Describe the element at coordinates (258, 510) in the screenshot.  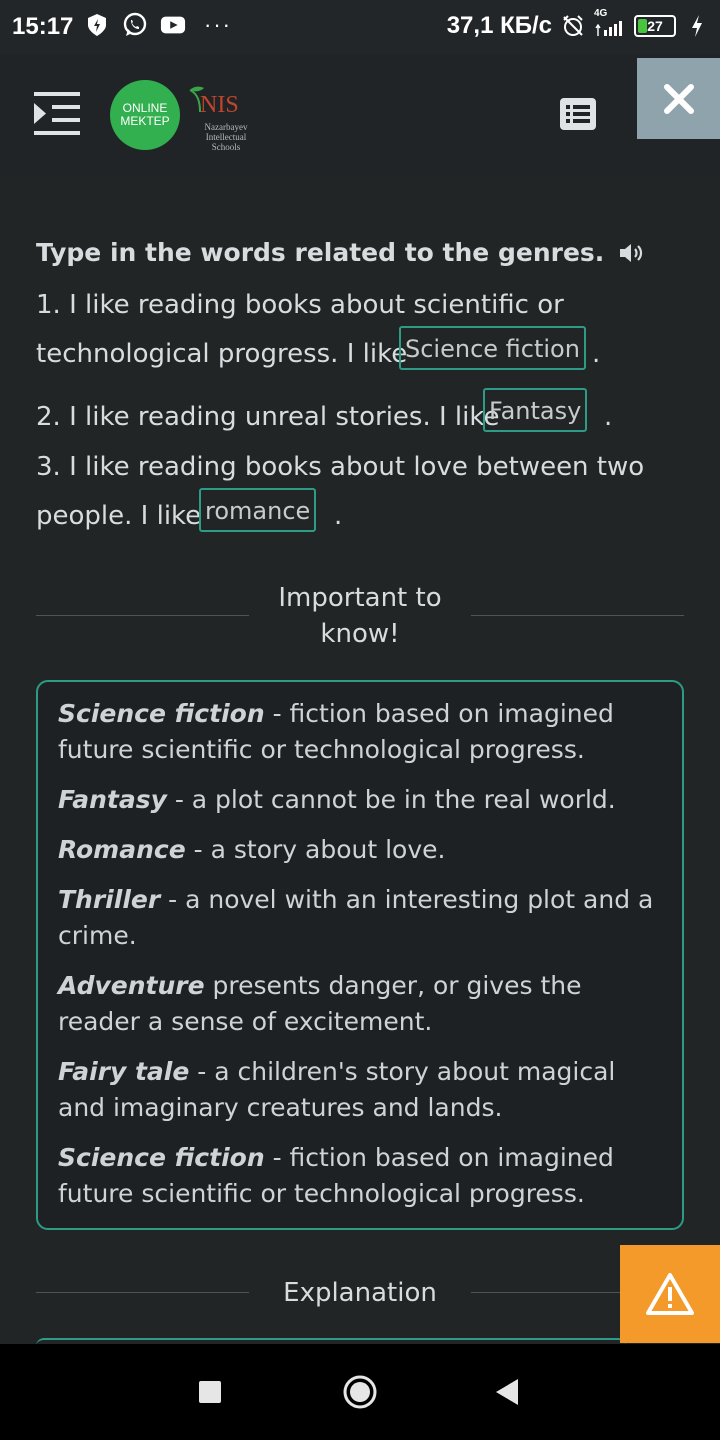
I see `answer-field-3: romance` at that location.